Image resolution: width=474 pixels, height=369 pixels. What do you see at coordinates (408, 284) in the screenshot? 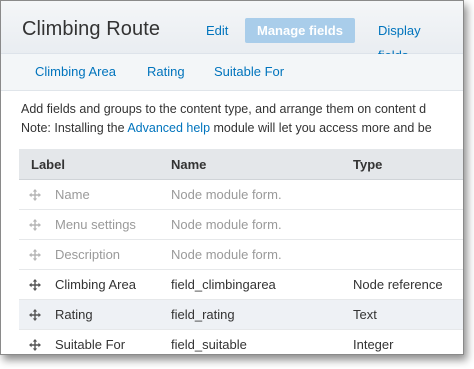
I see `cell-type: Node reference` at bounding box center [408, 284].